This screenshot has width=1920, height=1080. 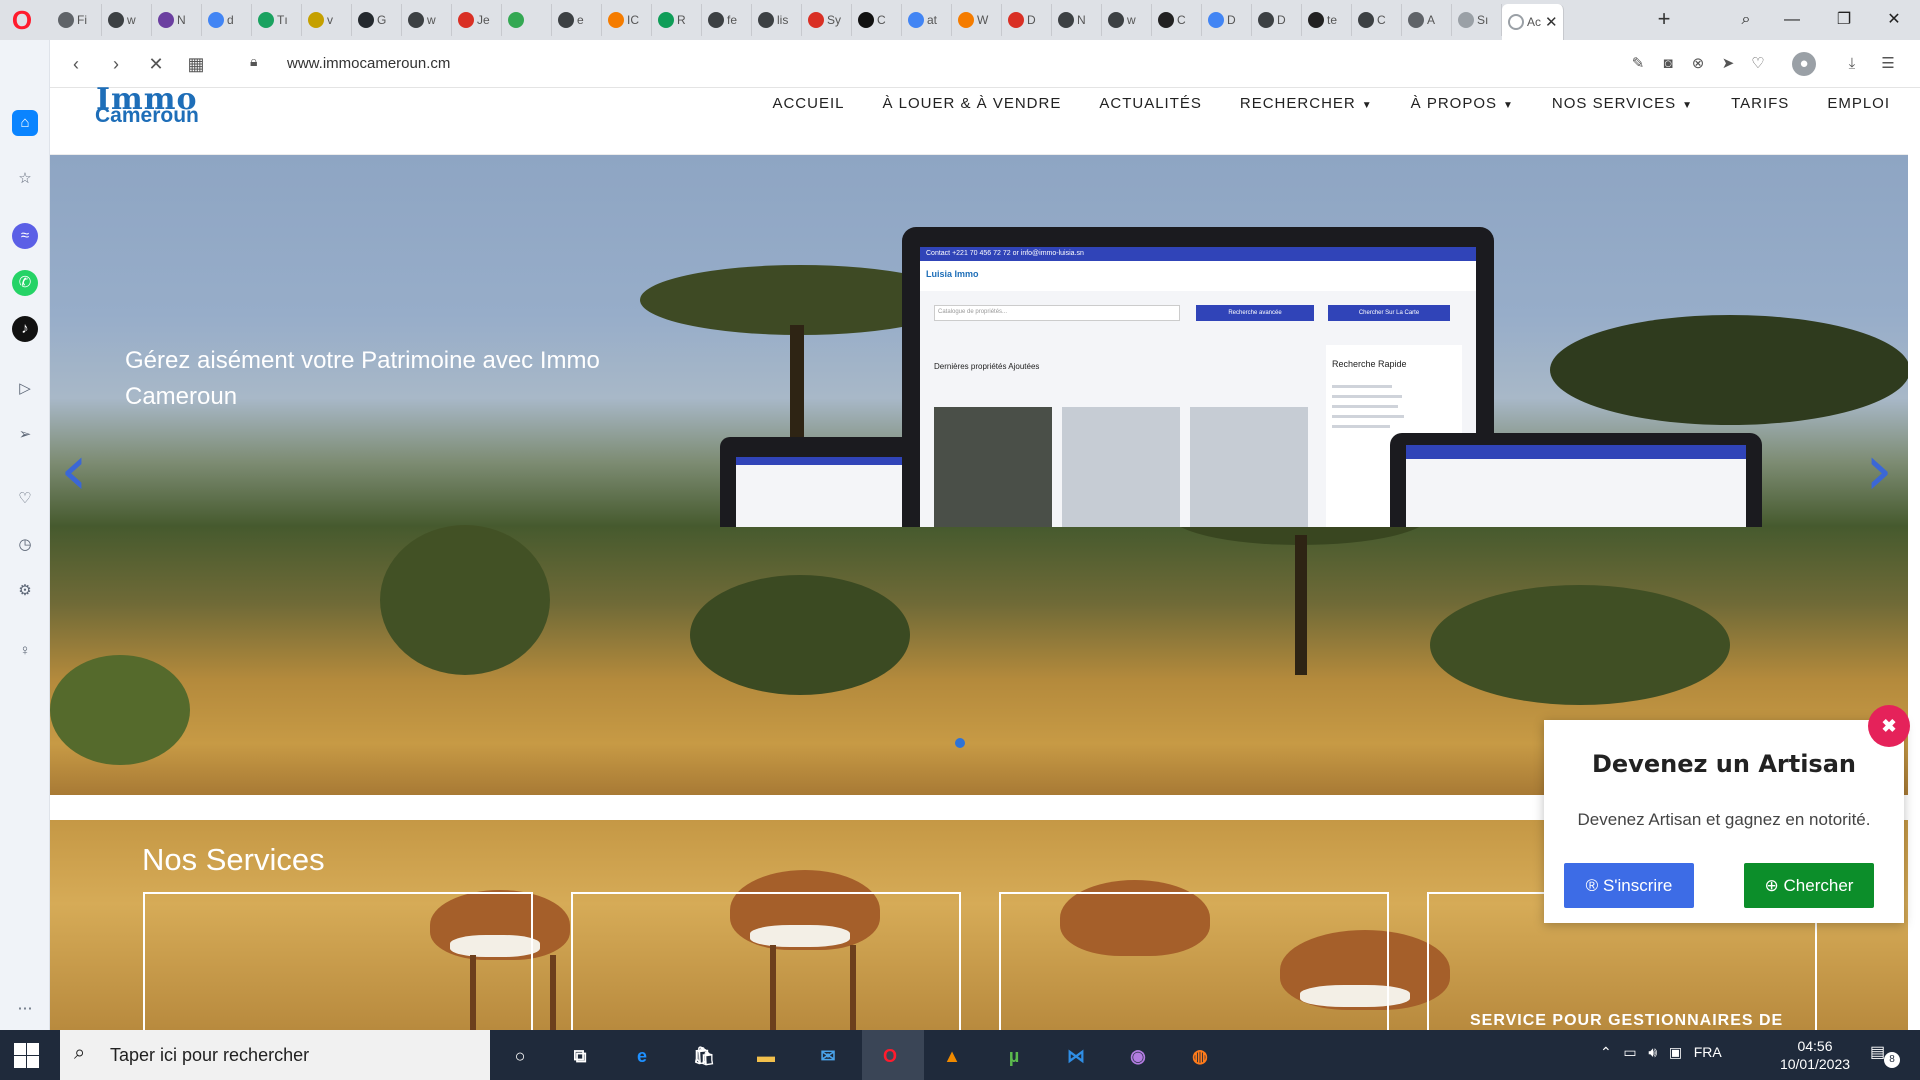 What do you see at coordinates (253, 61) in the screenshot?
I see `lock-icon: 🔒︎` at bounding box center [253, 61].